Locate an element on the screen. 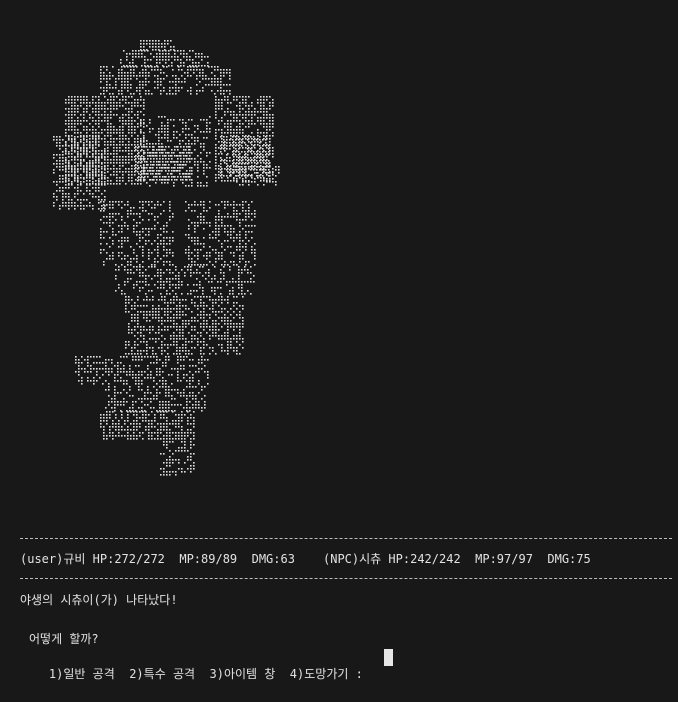 The image size is (678, 702). menu-option-attack: 1)일반 공격 is located at coordinates (82, 674).